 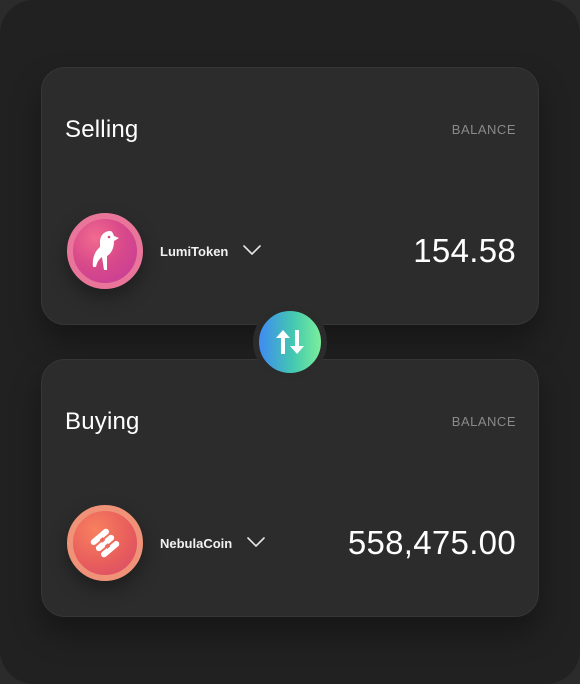 I want to click on buying-amount: 558,475.00, so click(x=432, y=543).